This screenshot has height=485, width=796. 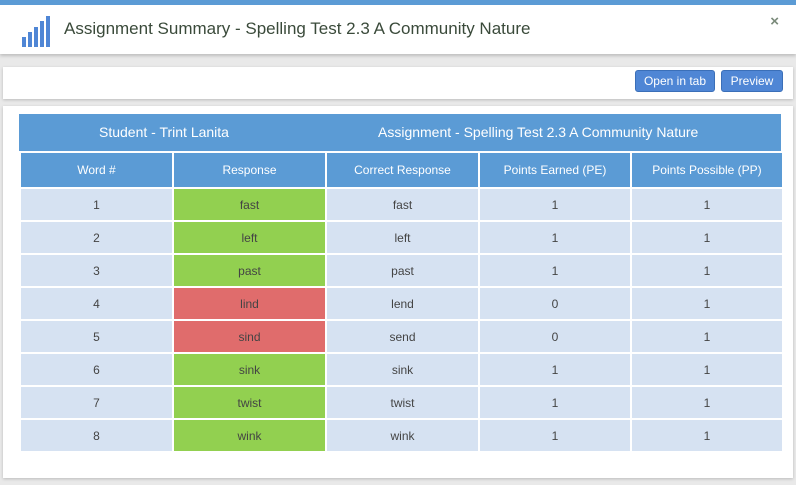 I want to click on column-header-points-earned: Points Earned (PE), so click(x=555, y=170).